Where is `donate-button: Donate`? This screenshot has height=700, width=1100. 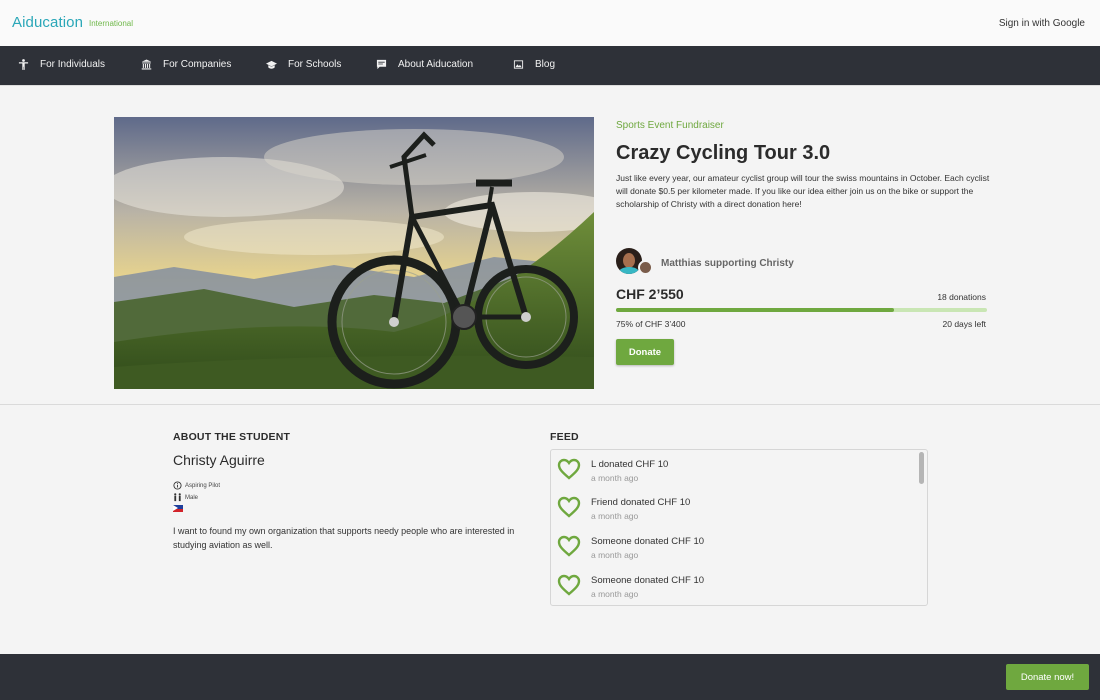
donate-button: Donate is located at coordinates (645, 352).